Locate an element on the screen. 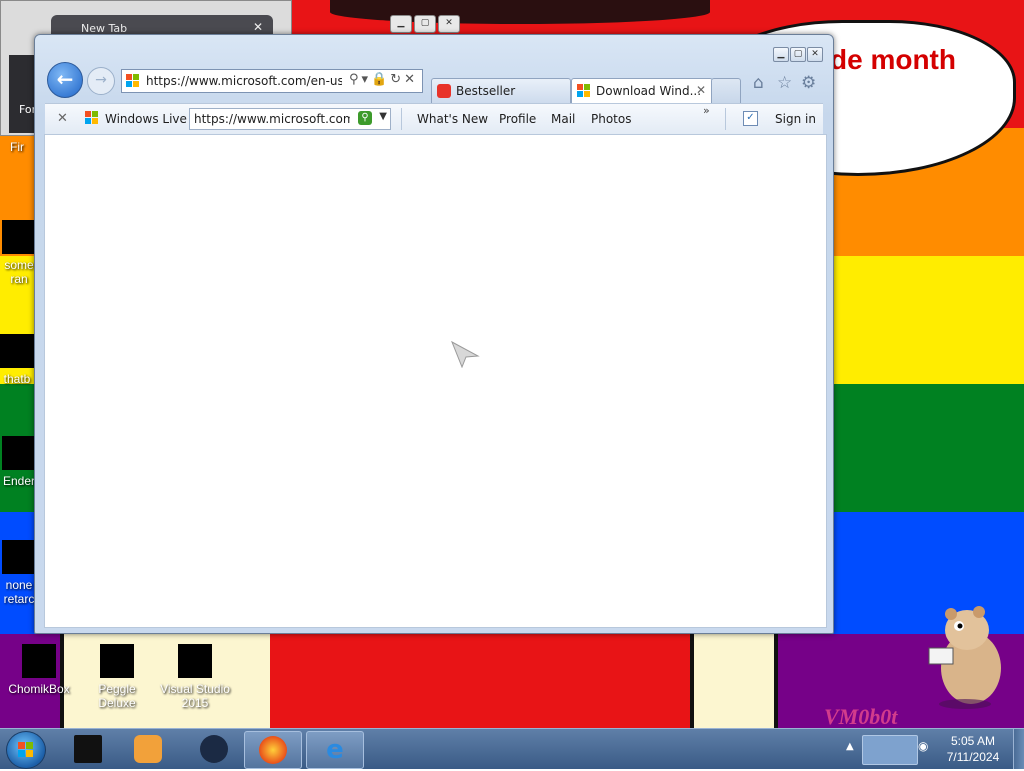 This screenshot has height=771, width=1024. taskbar-app-internet-explorer: e is located at coordinates (335, 750).